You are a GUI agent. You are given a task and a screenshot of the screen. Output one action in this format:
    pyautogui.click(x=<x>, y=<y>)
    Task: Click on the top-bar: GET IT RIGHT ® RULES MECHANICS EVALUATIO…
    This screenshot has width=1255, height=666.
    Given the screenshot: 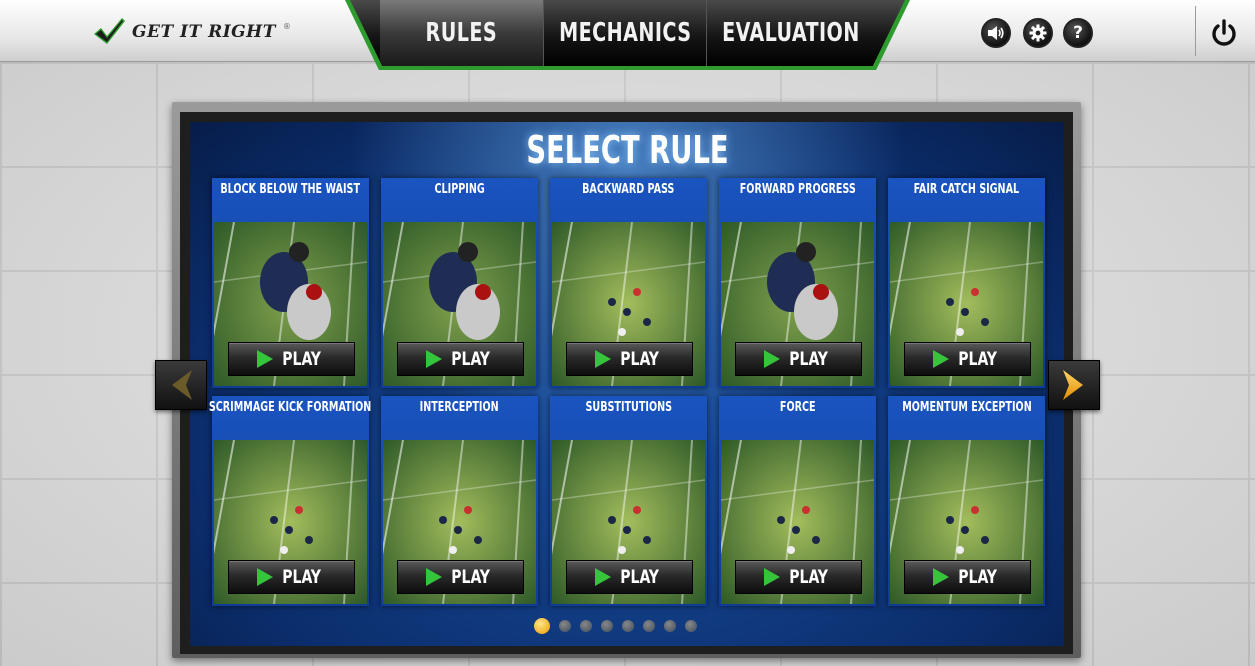 What is the action you would take?
    pyautogui.click(x=627, y=35)
    